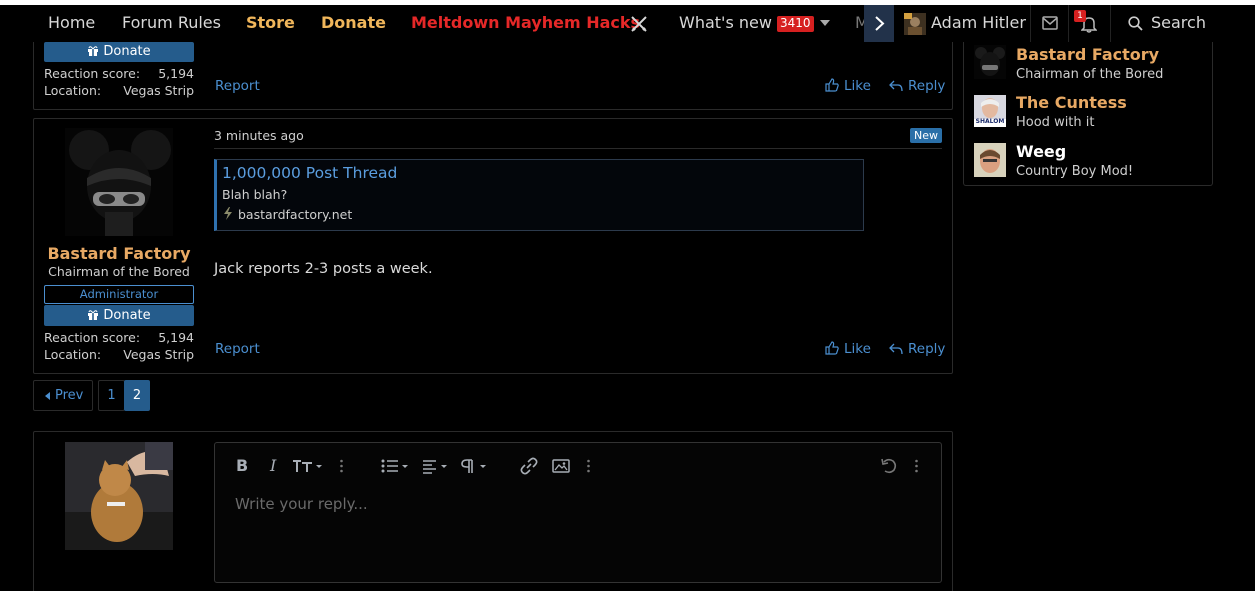  Describe the element at coordinates (725, 22) in the screenshot. I see `nav-whats-new-label: What's new` at that location.